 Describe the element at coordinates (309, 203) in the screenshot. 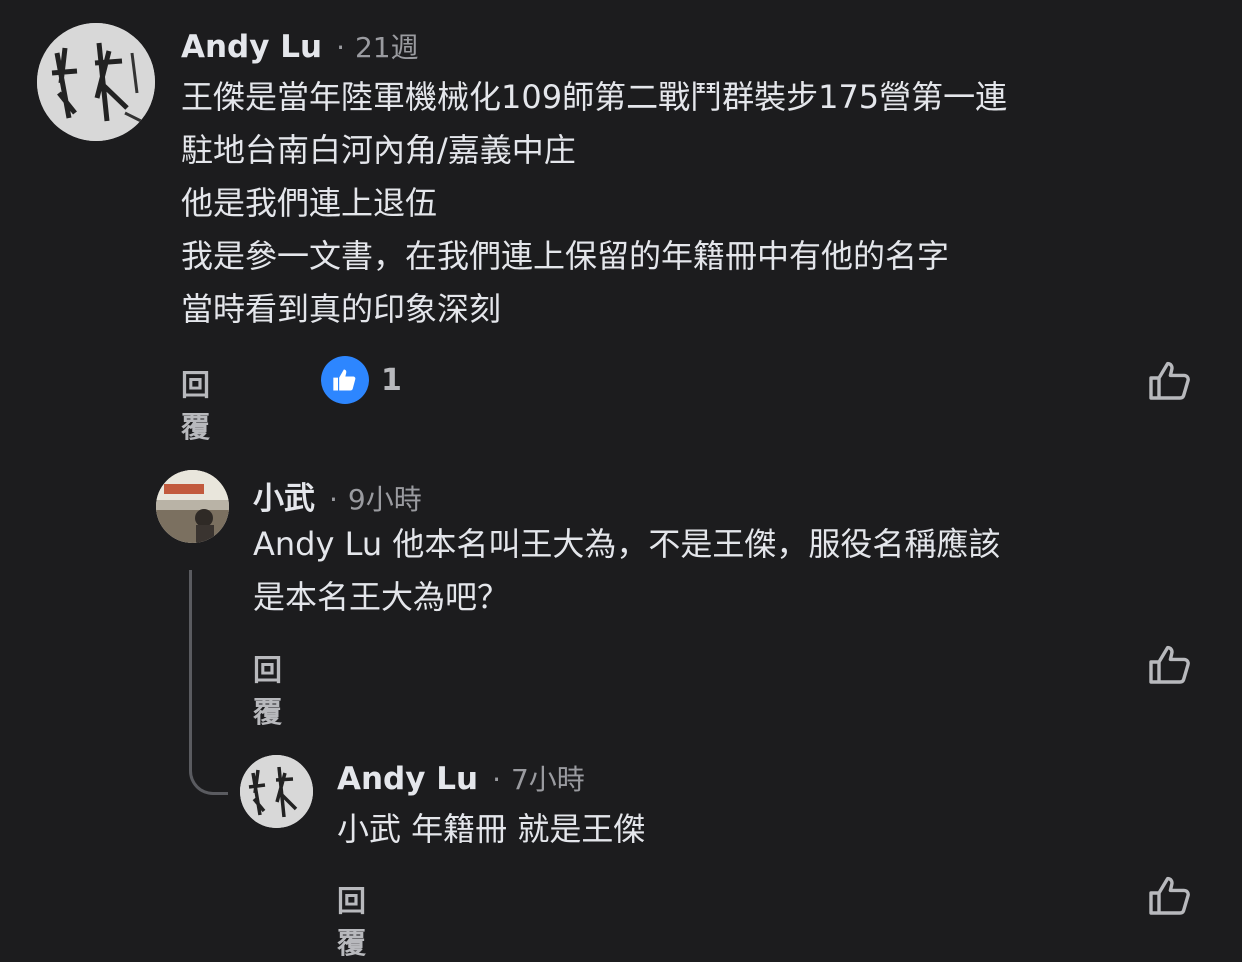

I see `comment-line: 他是我們連上退伍` at that location.